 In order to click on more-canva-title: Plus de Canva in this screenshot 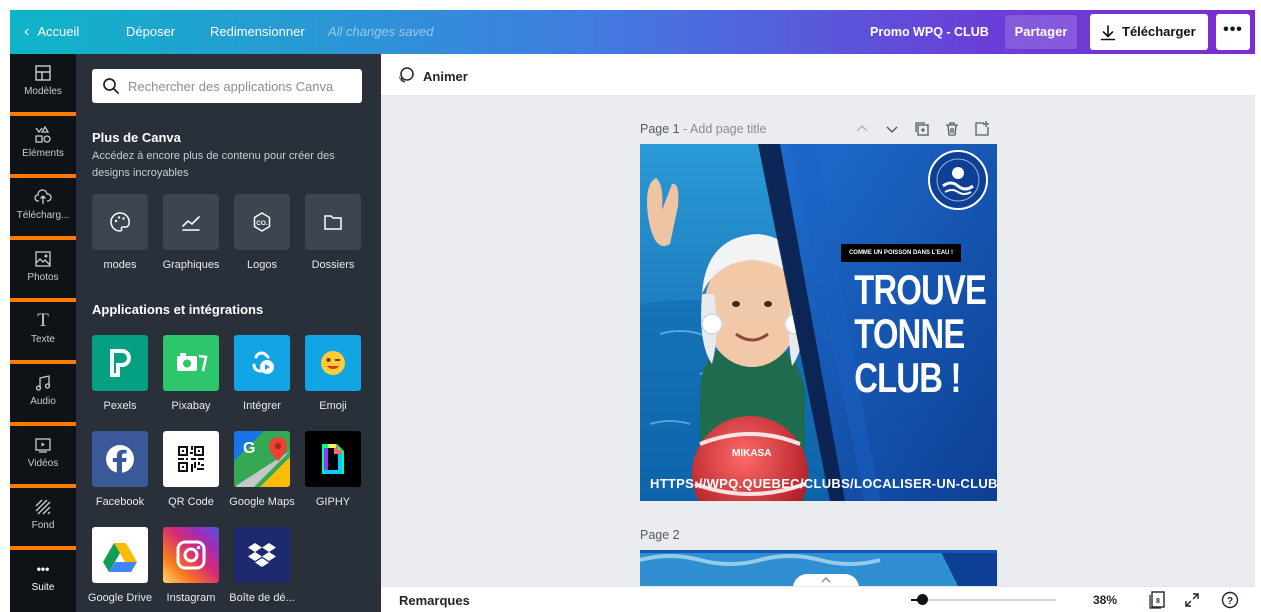, I will do `click(136, 137)`.